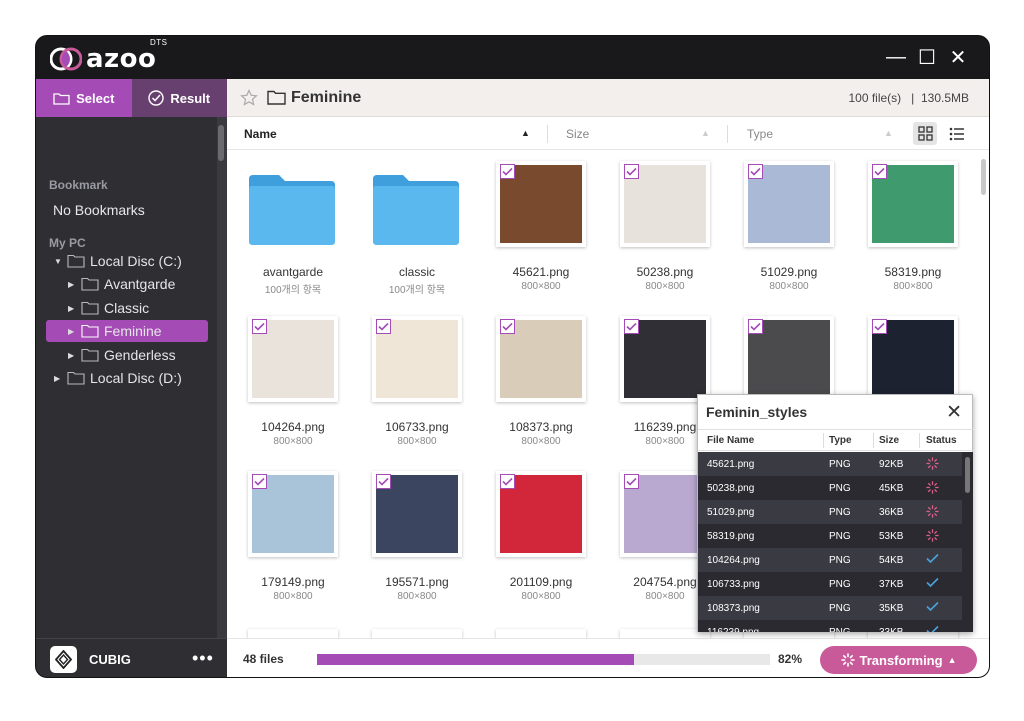 The image size is (1024, 721). Describe the element at coordinates (108, 308) in the screenshot. I see `tree-item-classic: ▶ Classic` at that location.